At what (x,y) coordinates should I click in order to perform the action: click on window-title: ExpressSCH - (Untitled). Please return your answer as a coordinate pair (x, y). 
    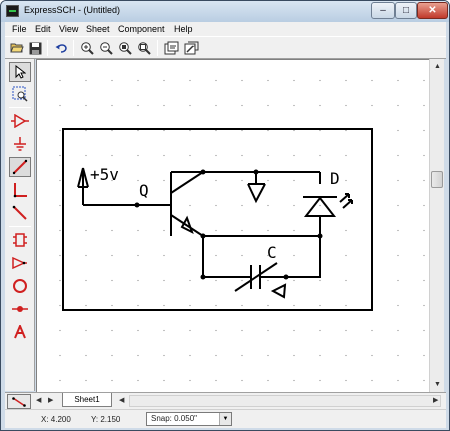
    Looking at the image, I should click on (72, 10).